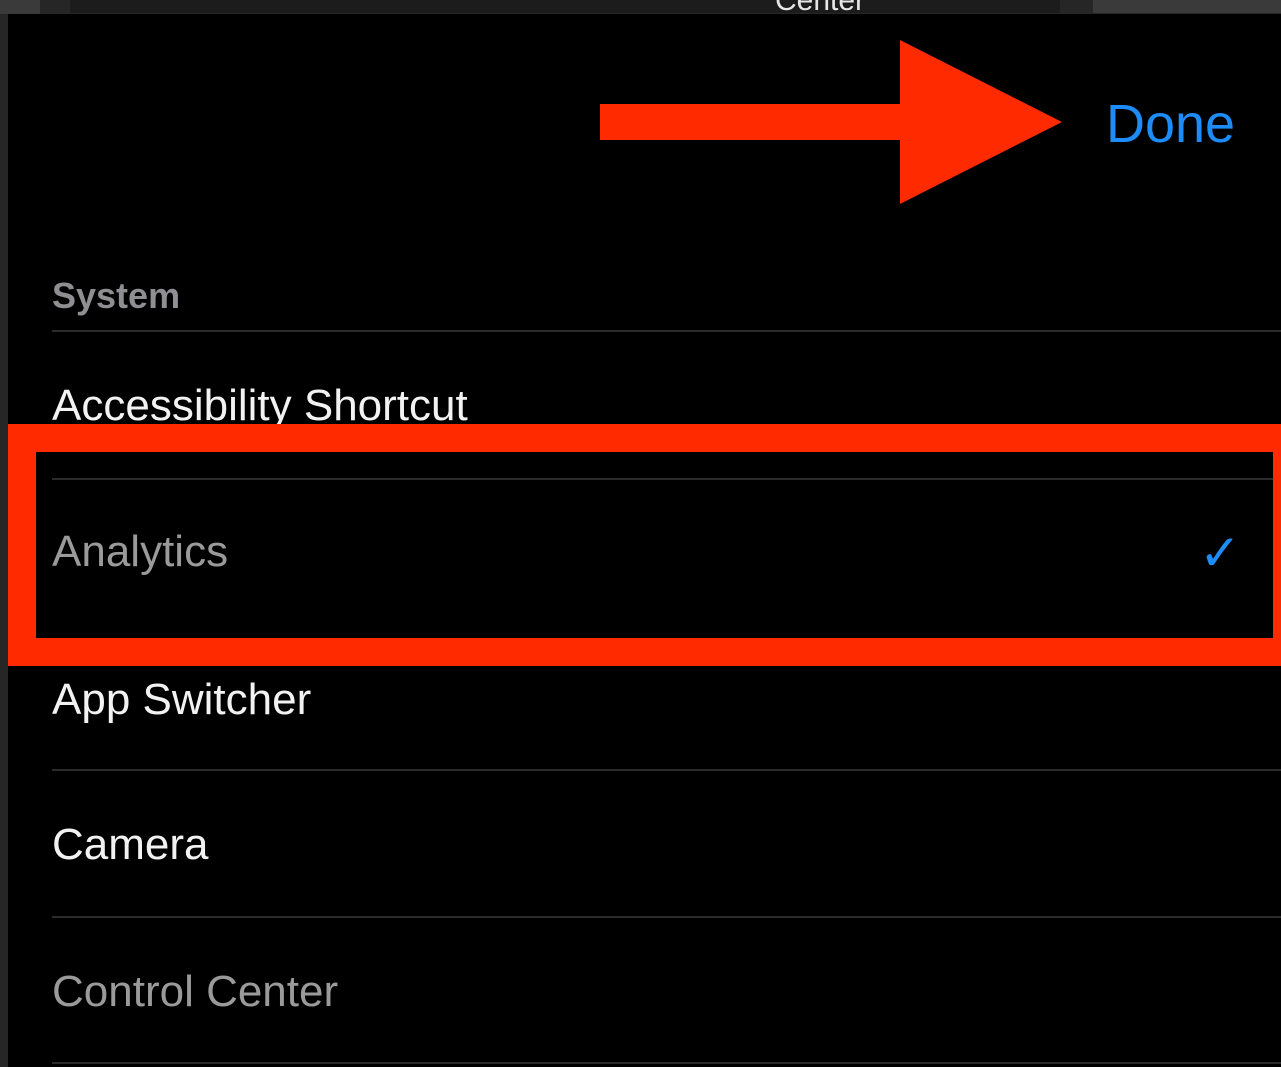 The image size is (1281, 1067). What do you see at coordinates (1220, 553) in the screenshot?
I see `checkmark-icon: ✓` at bounding box center [1220, 553].